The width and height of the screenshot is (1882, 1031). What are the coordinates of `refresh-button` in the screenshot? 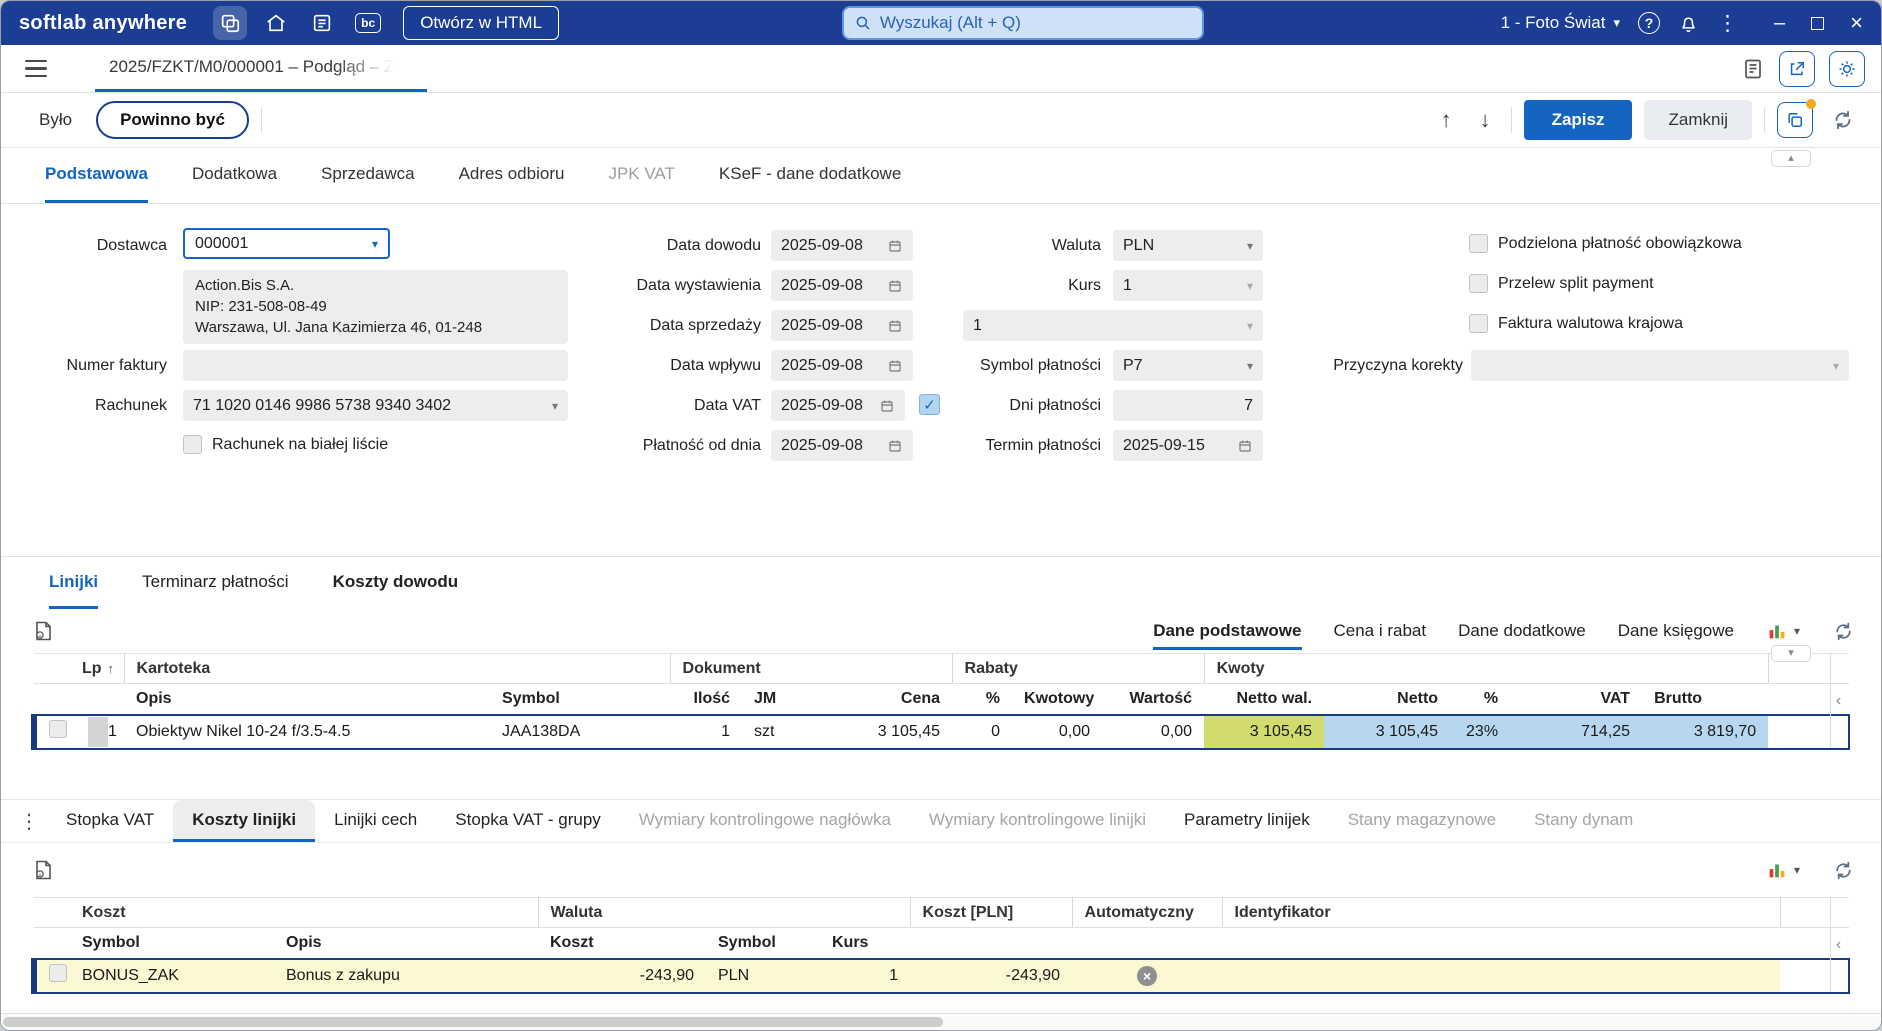 It's located at (1843, 120).